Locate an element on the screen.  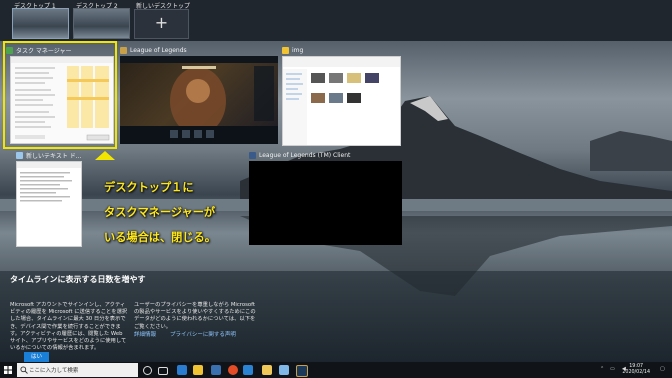
taskbar-search-box: ここに入力して検索 is located at coordinates (77, 370).